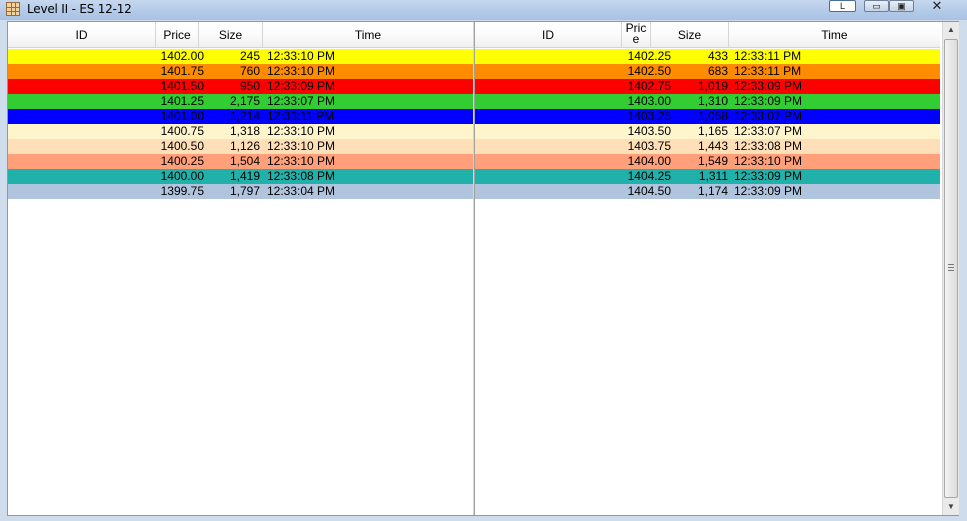 The height and width of the screenshot is (521, 967). I want to click on row-size-cell: 1,504, so click(244, 161).